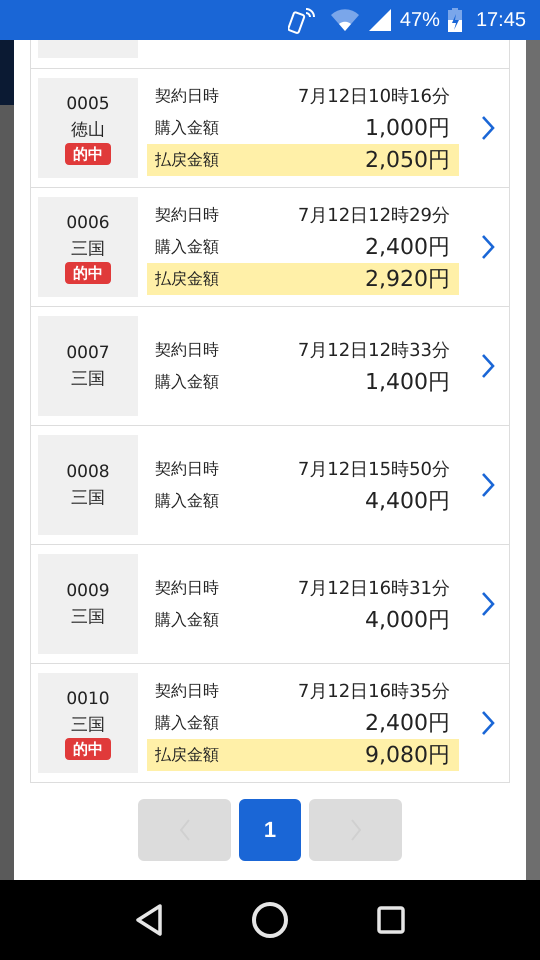 This screenshot has width=540, height=960. What do you see at coordinates (88, 699) in the screenshot?
I see `ticket-number: 0010` at bounding box center [88, 699].